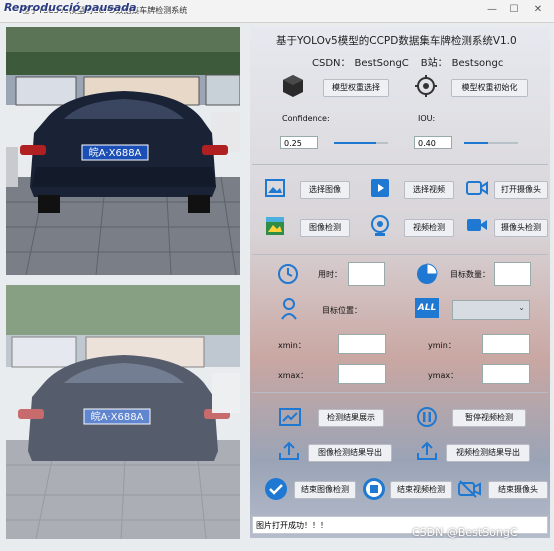 Image resolution: width=554 pixels, height=551 pixels. Describe the element at coordinates (489, 418) in the screenshot. I see `pause-video-button: 暂停视频检测` at that location.